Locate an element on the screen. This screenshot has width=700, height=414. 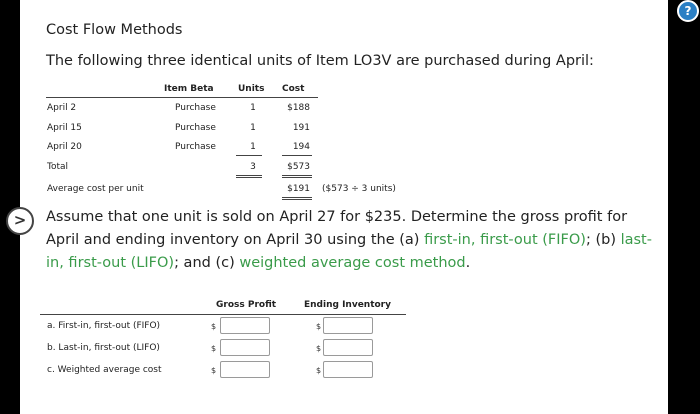
question-part: ; (b) is located at coordinates (603, 240).